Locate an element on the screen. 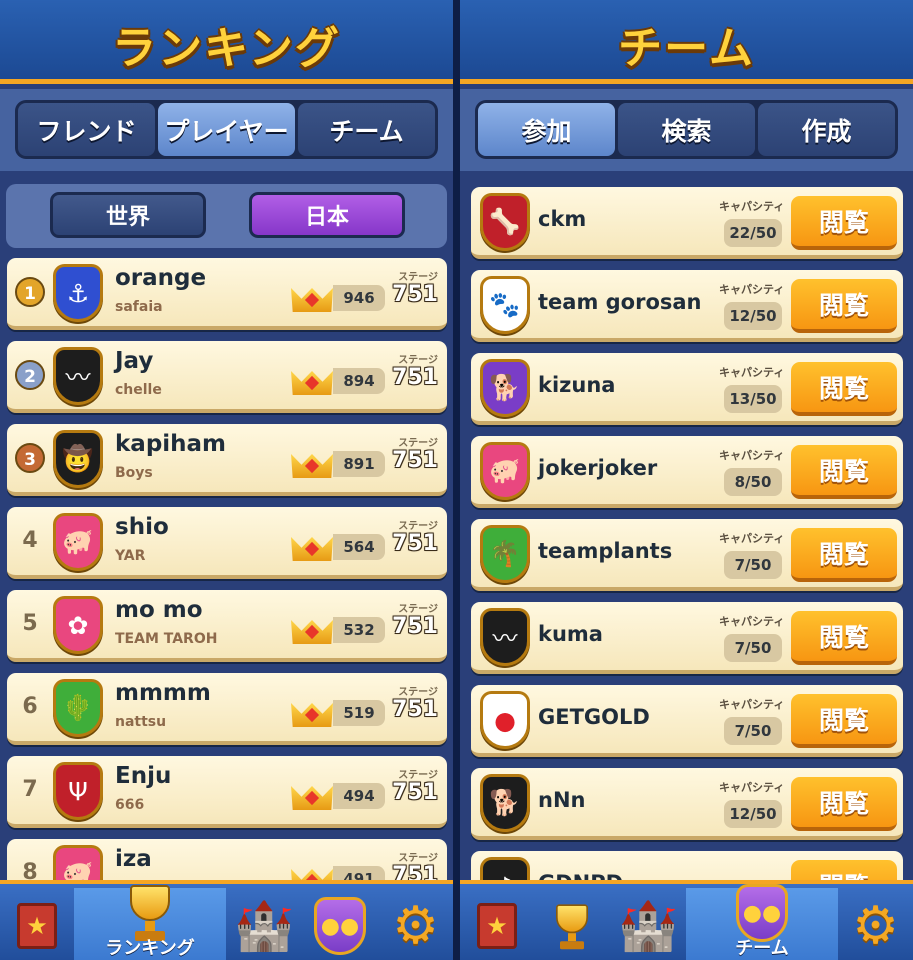  tab-join: 参加 is located at coordinates (546, 129).